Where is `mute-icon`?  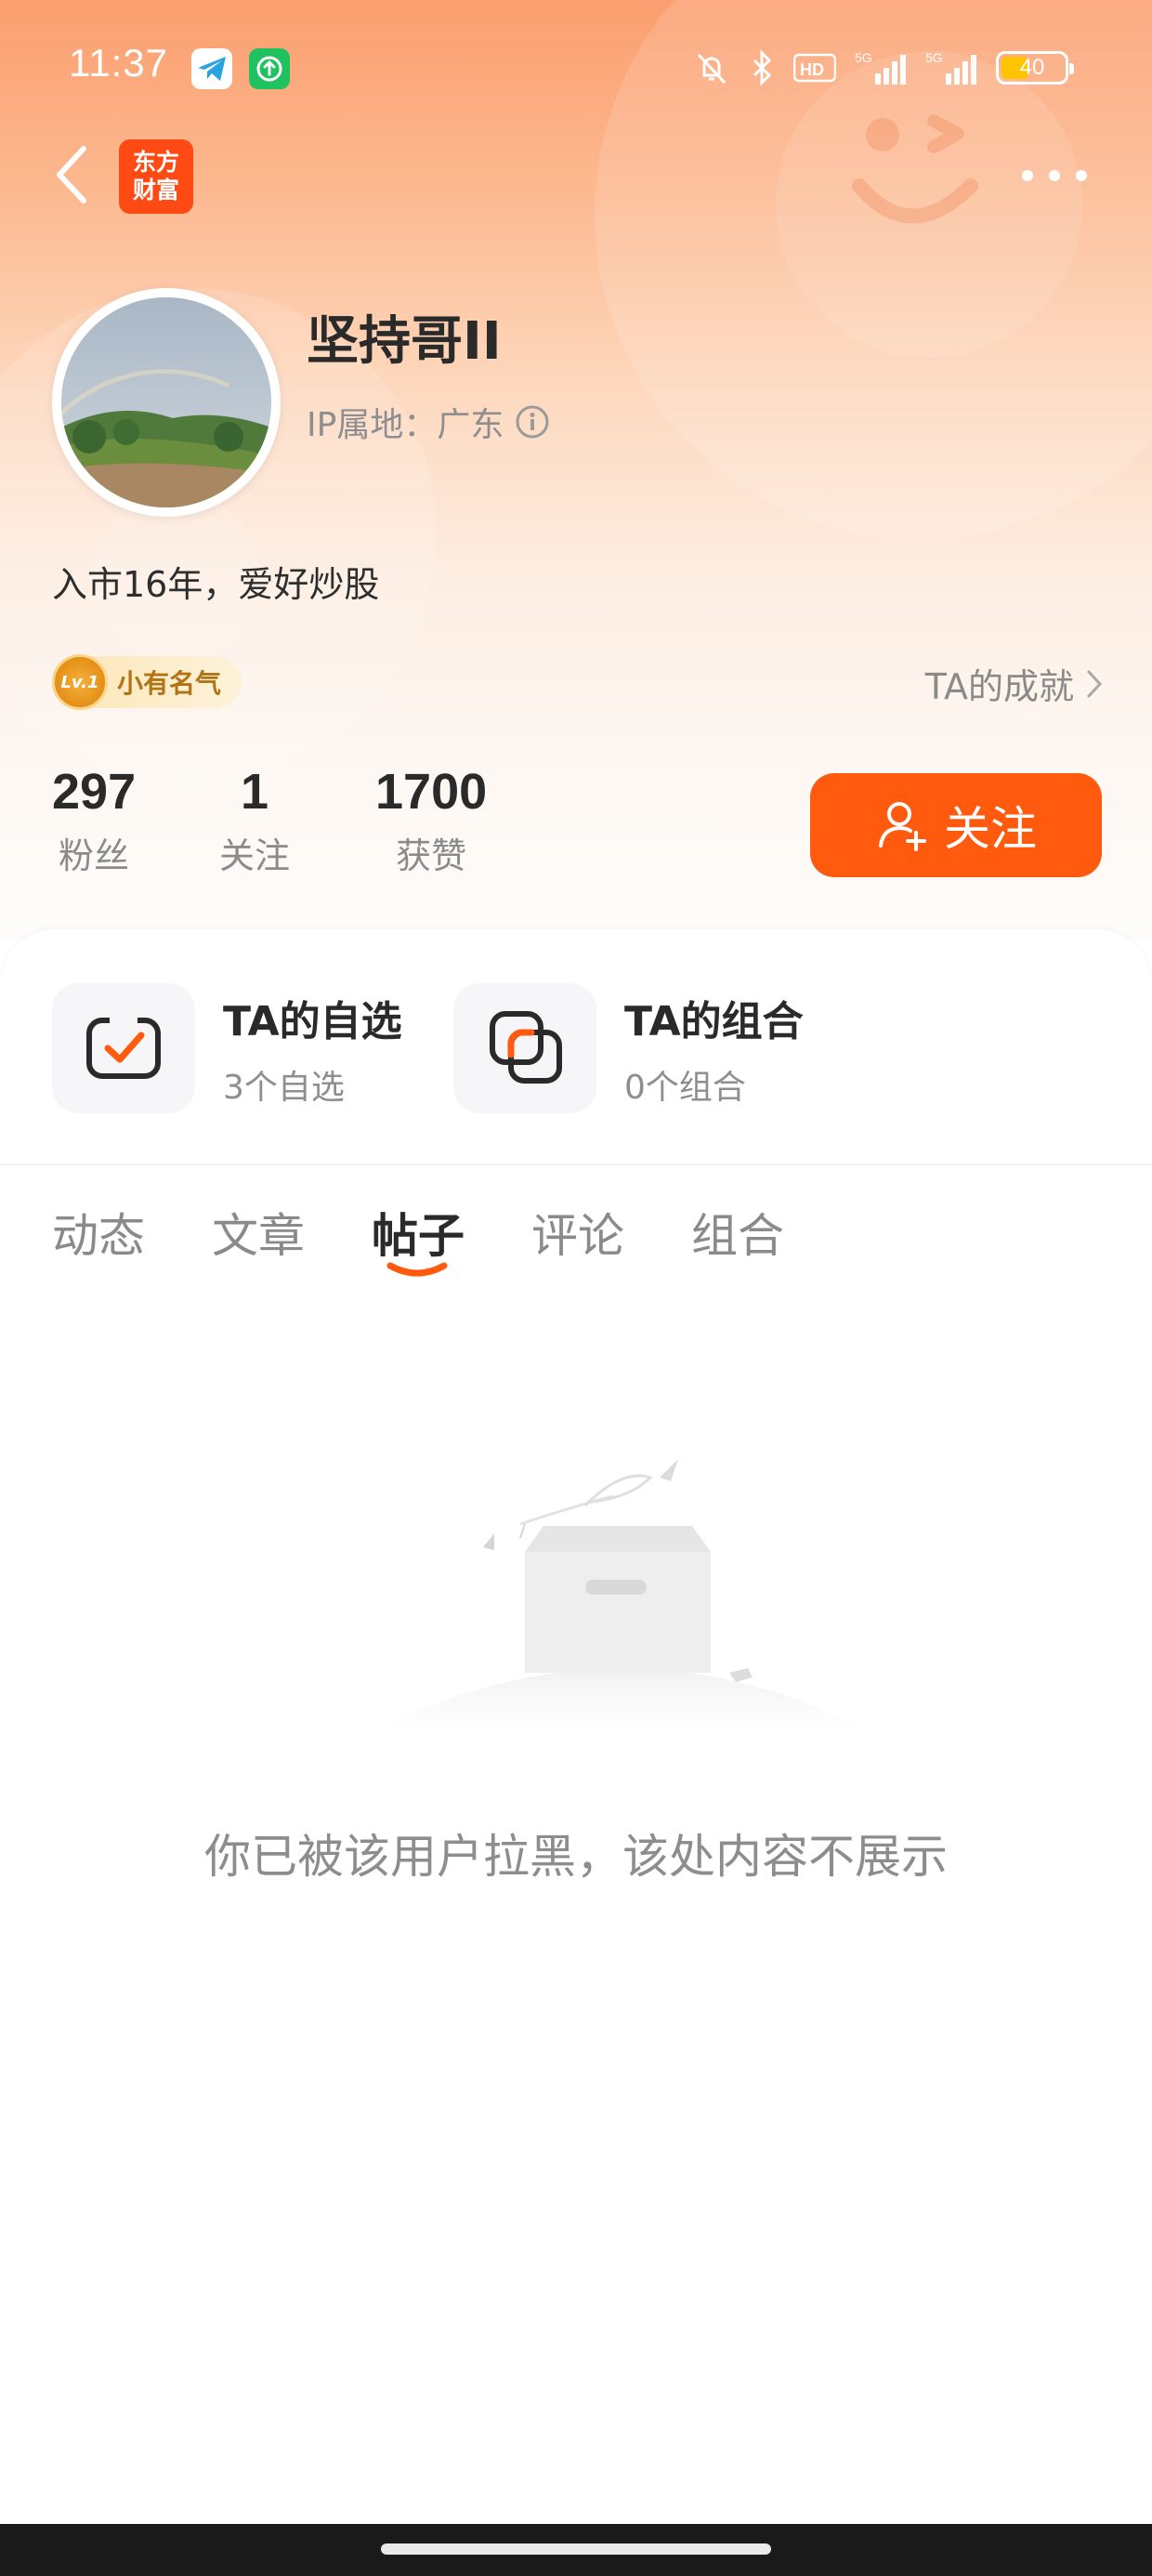
mute-icon is located at coordinates (712, 69).